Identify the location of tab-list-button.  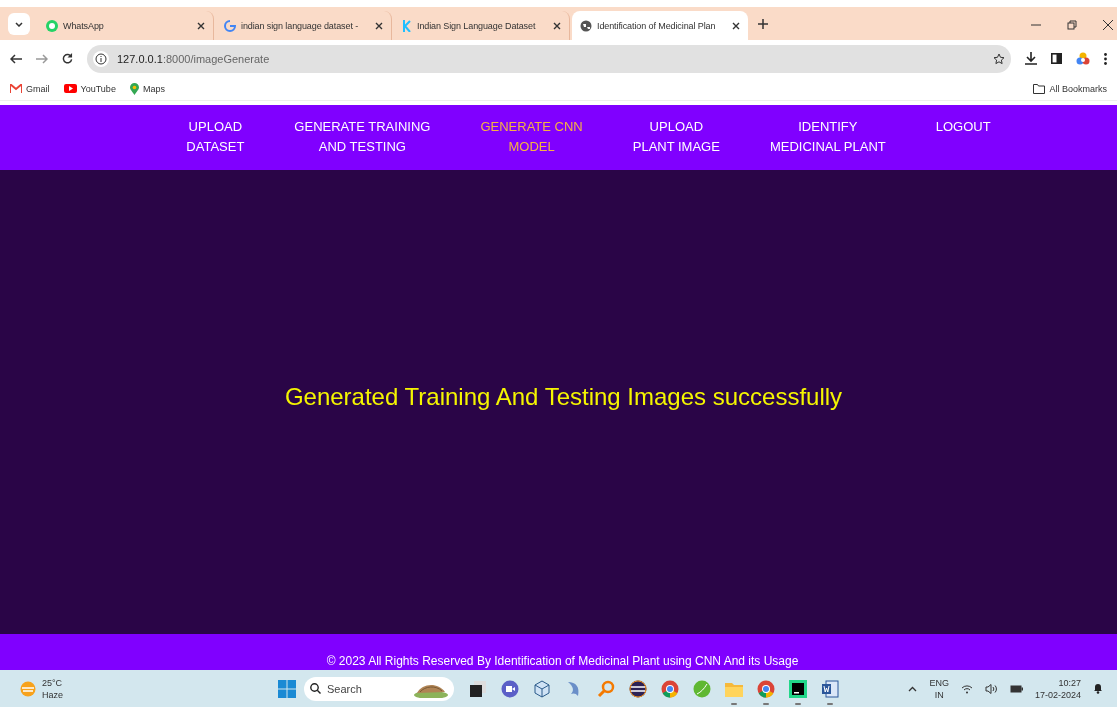
(19, 24).